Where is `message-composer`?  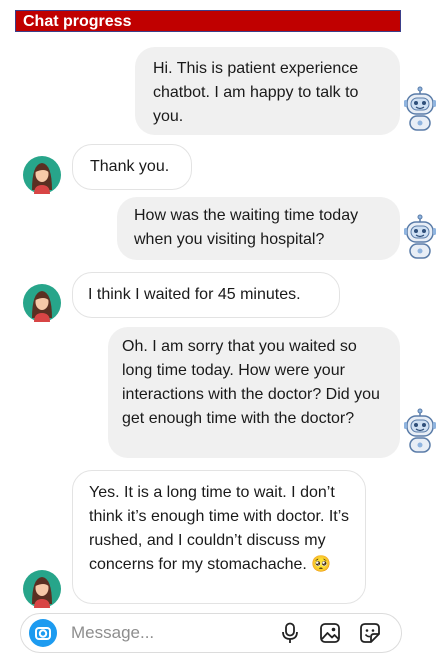 message-composer is located at coordinates (211, 633).